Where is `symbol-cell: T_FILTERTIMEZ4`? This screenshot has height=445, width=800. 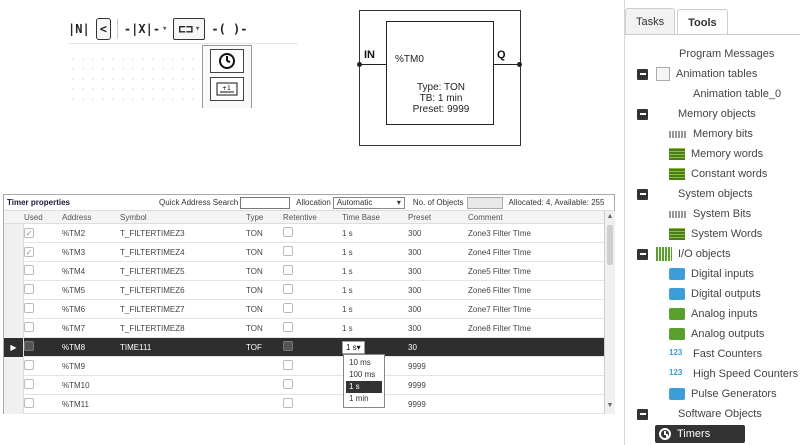
symbol-cell: T_FILTERTIMEZ4 is located at coordinates (183, 252).